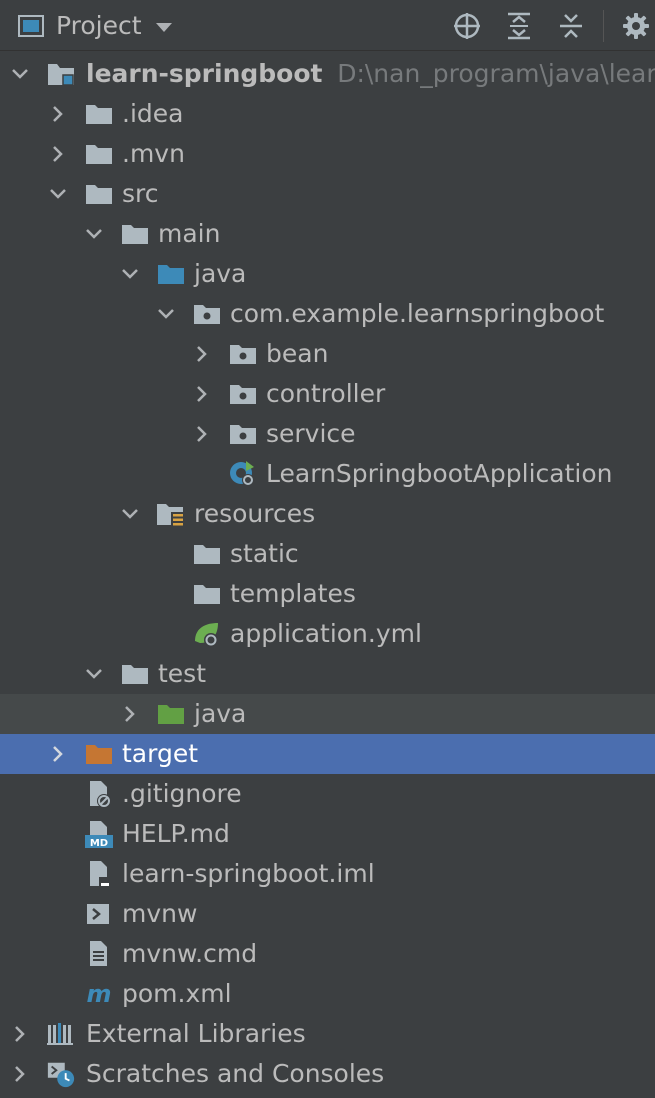 The height and width of the screenshot is (1098, 655). I want to click on tree-item-label: src, so click(140, 193).